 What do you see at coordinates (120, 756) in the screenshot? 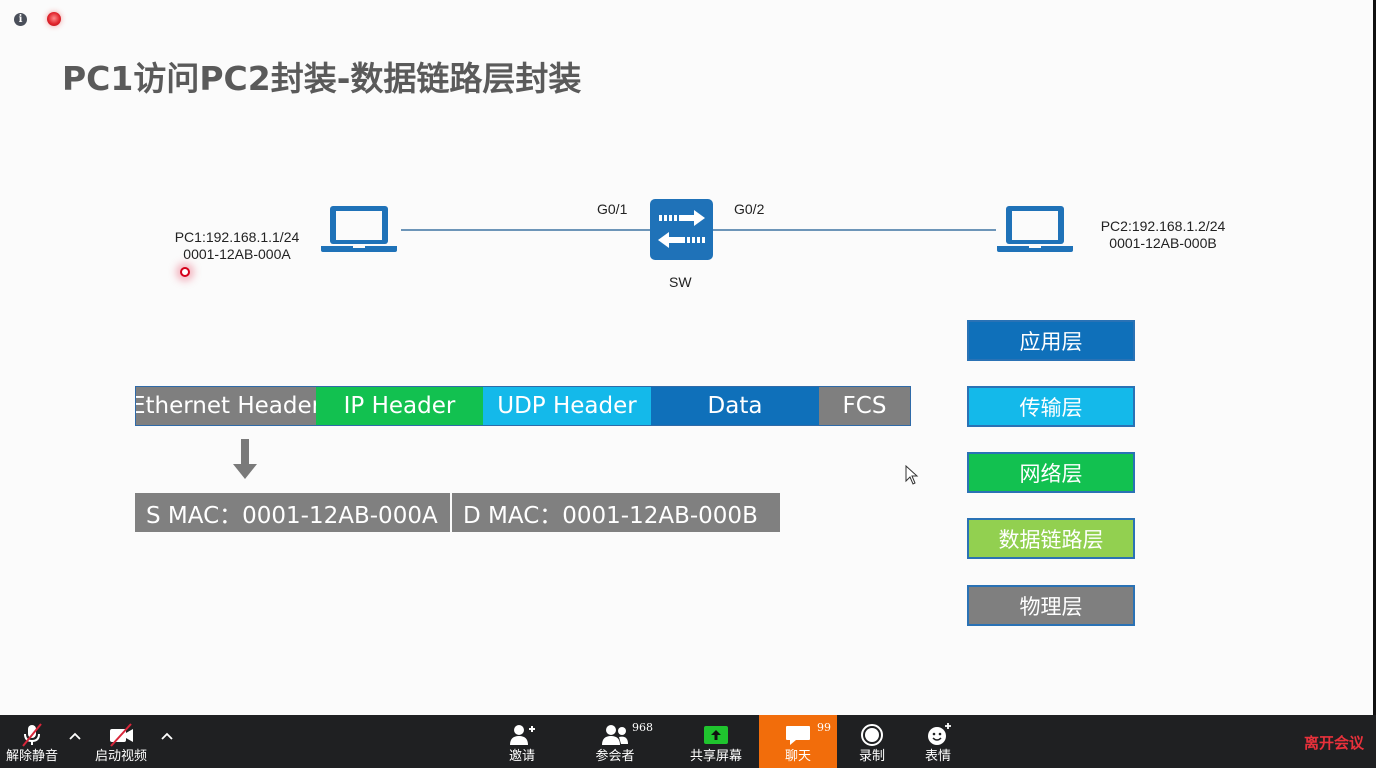
I see `start-video-label: 启动视频` at bounding box center [120, 756].